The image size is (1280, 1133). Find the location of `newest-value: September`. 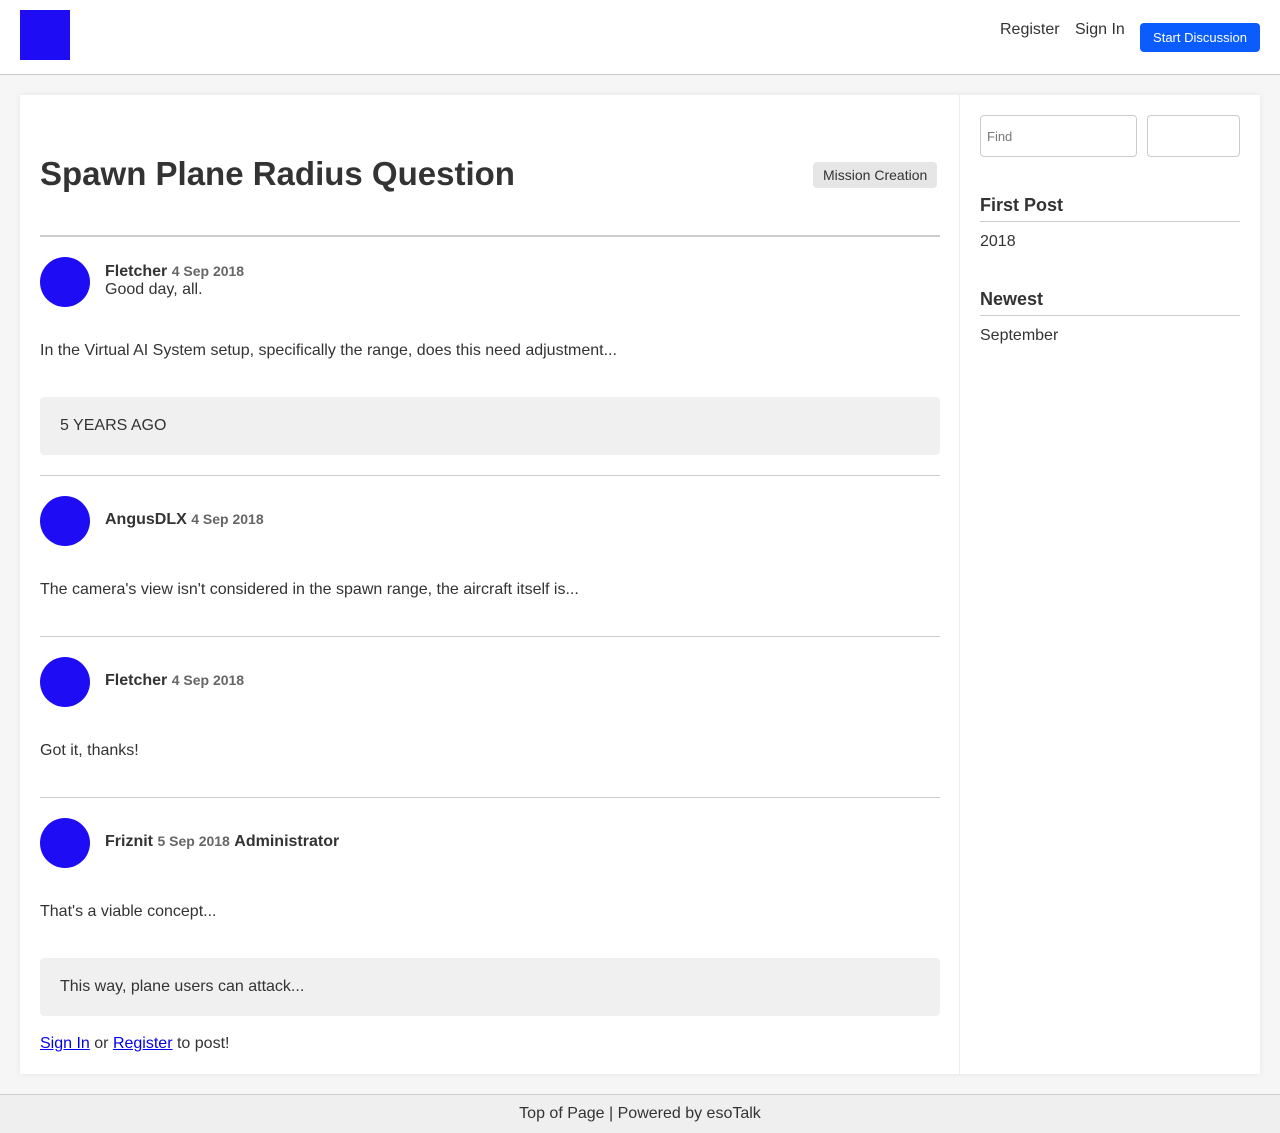

newest-value: September is located at coordinates (1019, 336).